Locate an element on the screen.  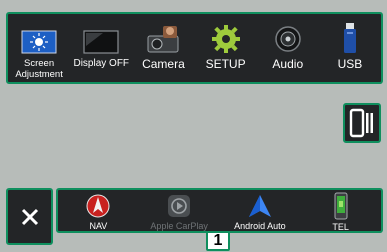
callout-number-badge: 1 is located at coordinates (218, 241).